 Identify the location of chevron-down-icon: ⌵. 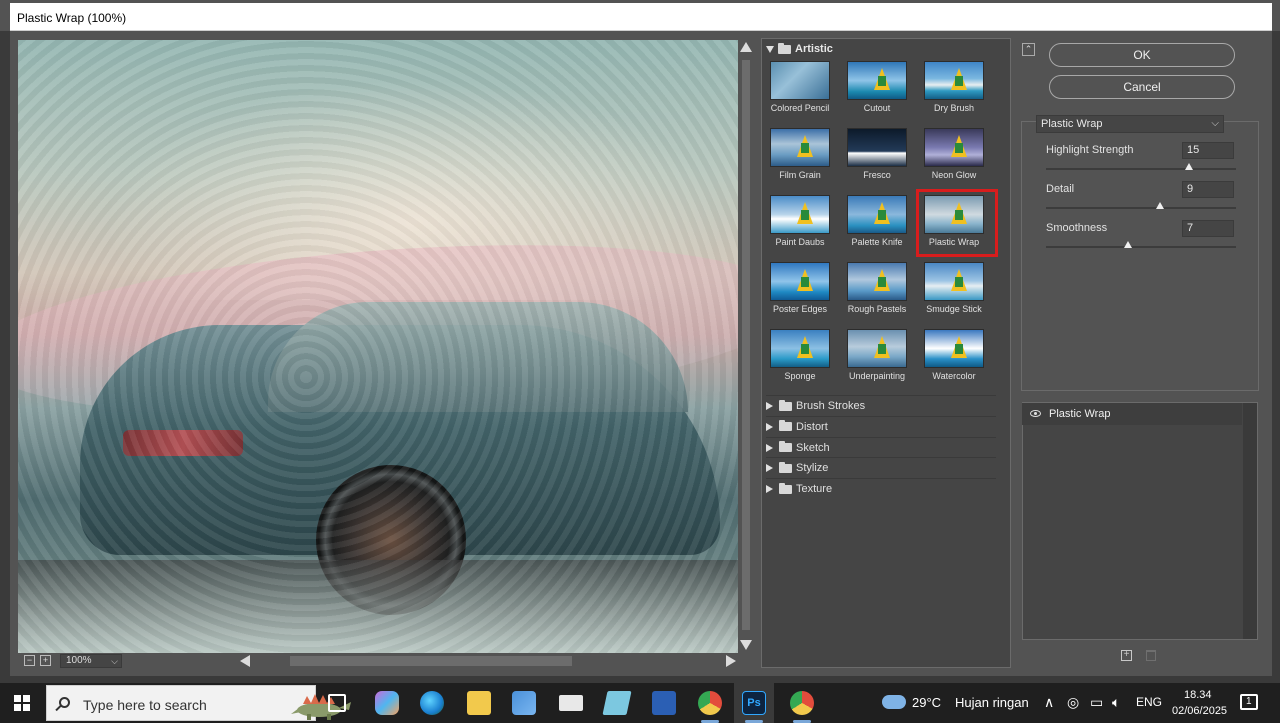
(114, 661).